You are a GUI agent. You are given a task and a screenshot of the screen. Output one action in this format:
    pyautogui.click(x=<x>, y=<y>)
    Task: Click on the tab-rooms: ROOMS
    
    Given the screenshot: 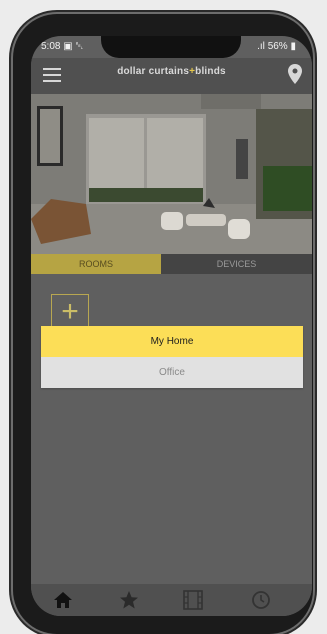 What is the action you would take?
    pyautogui.click(x=96, y=264)
    